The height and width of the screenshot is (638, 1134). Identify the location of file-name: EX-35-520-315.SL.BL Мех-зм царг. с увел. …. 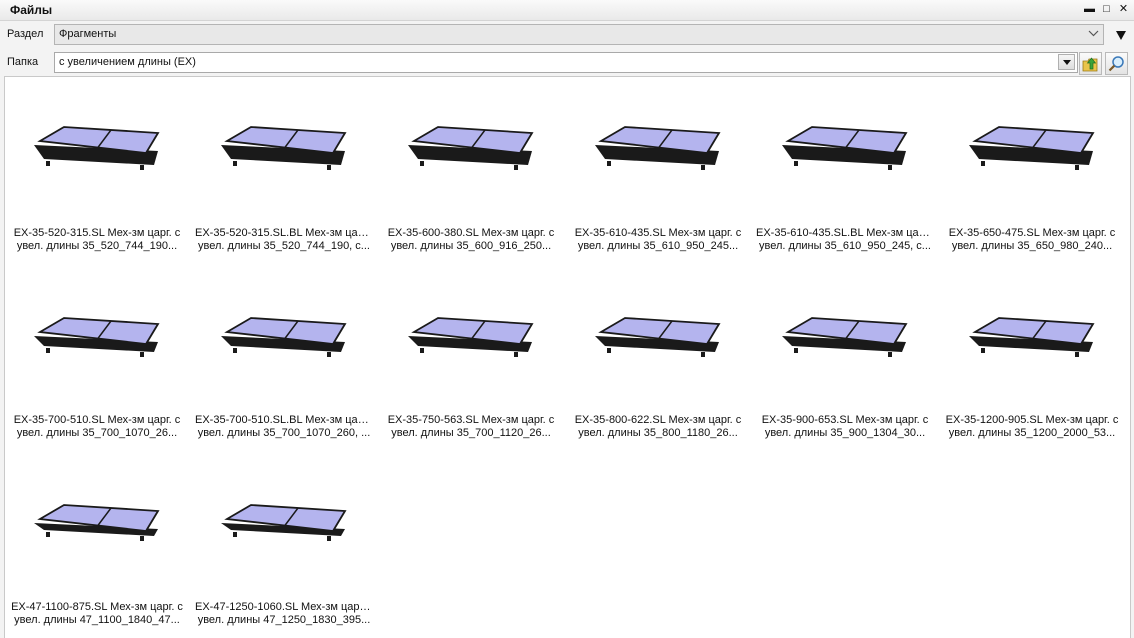
(284, 240).